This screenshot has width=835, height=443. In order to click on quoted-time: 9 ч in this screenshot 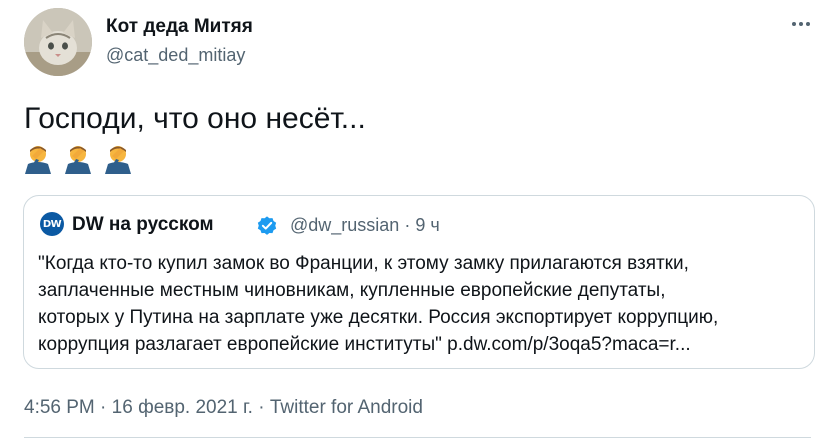, I will do `click(427, 225)`.